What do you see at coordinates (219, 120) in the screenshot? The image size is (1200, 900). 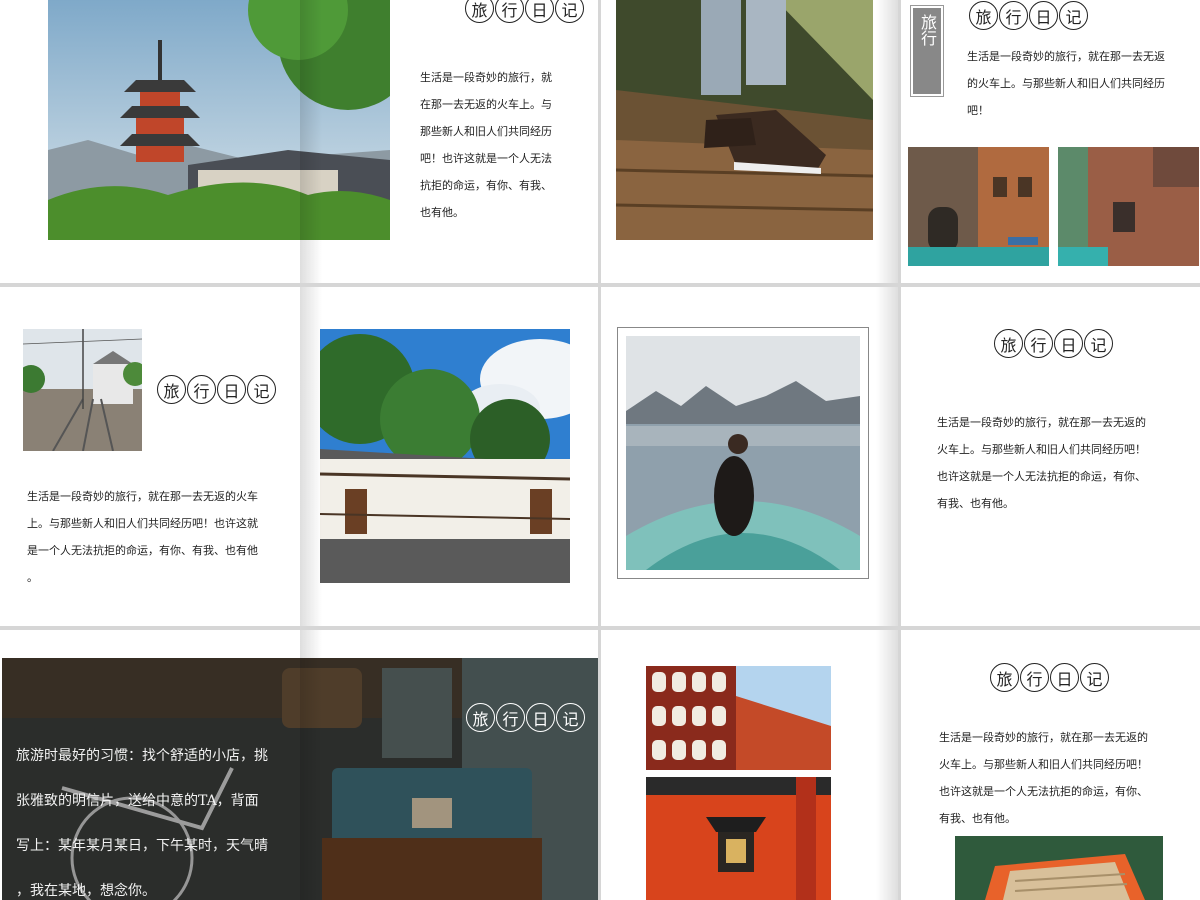 I see `pagoda-photo` at bounding box center [219, 120].